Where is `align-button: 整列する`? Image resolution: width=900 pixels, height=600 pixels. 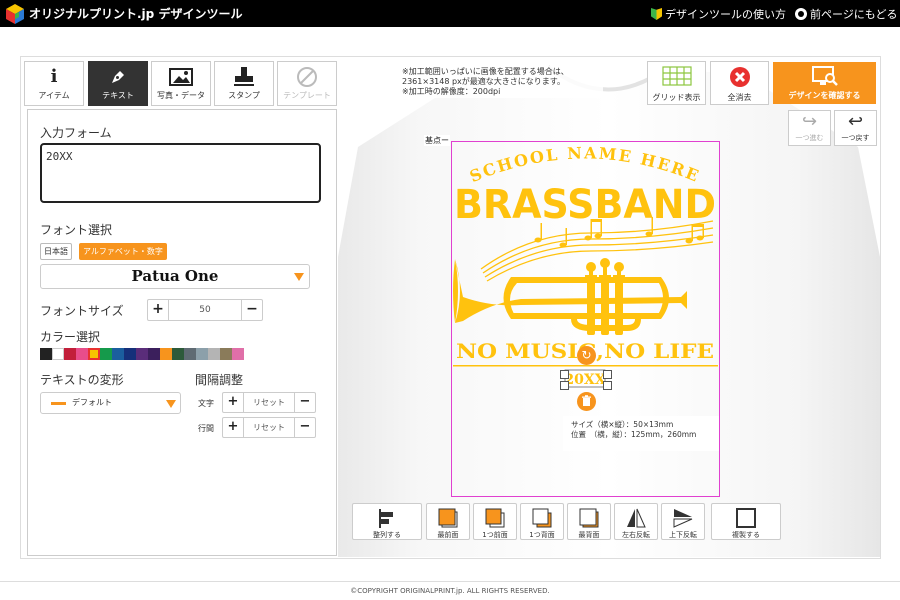
align-button: 整列する is located at coordinates (387, 521).